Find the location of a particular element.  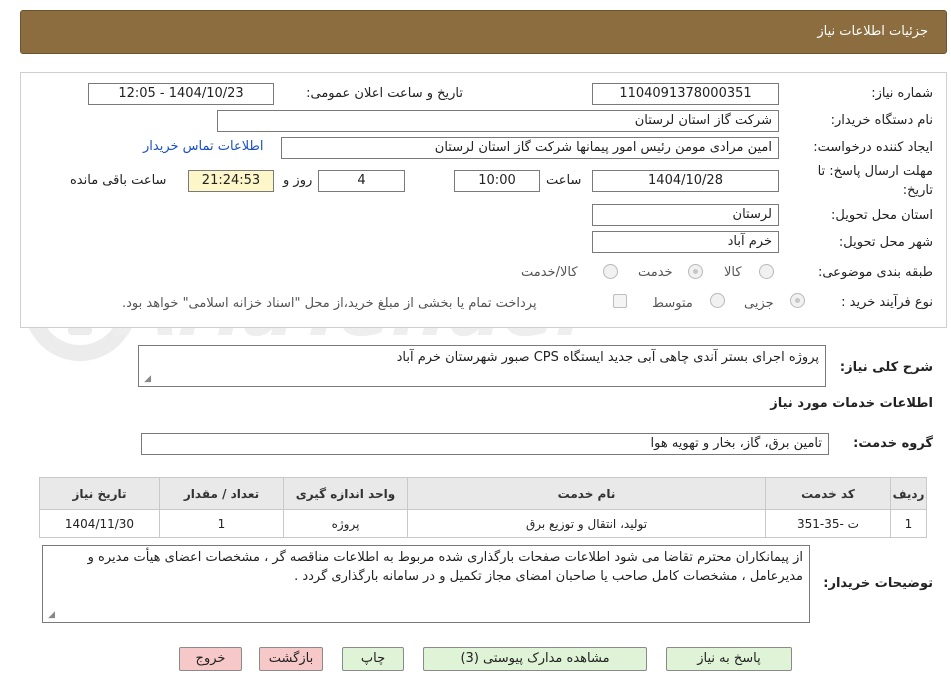

city-field: خرم آباد is located at coordinates (685, 242).